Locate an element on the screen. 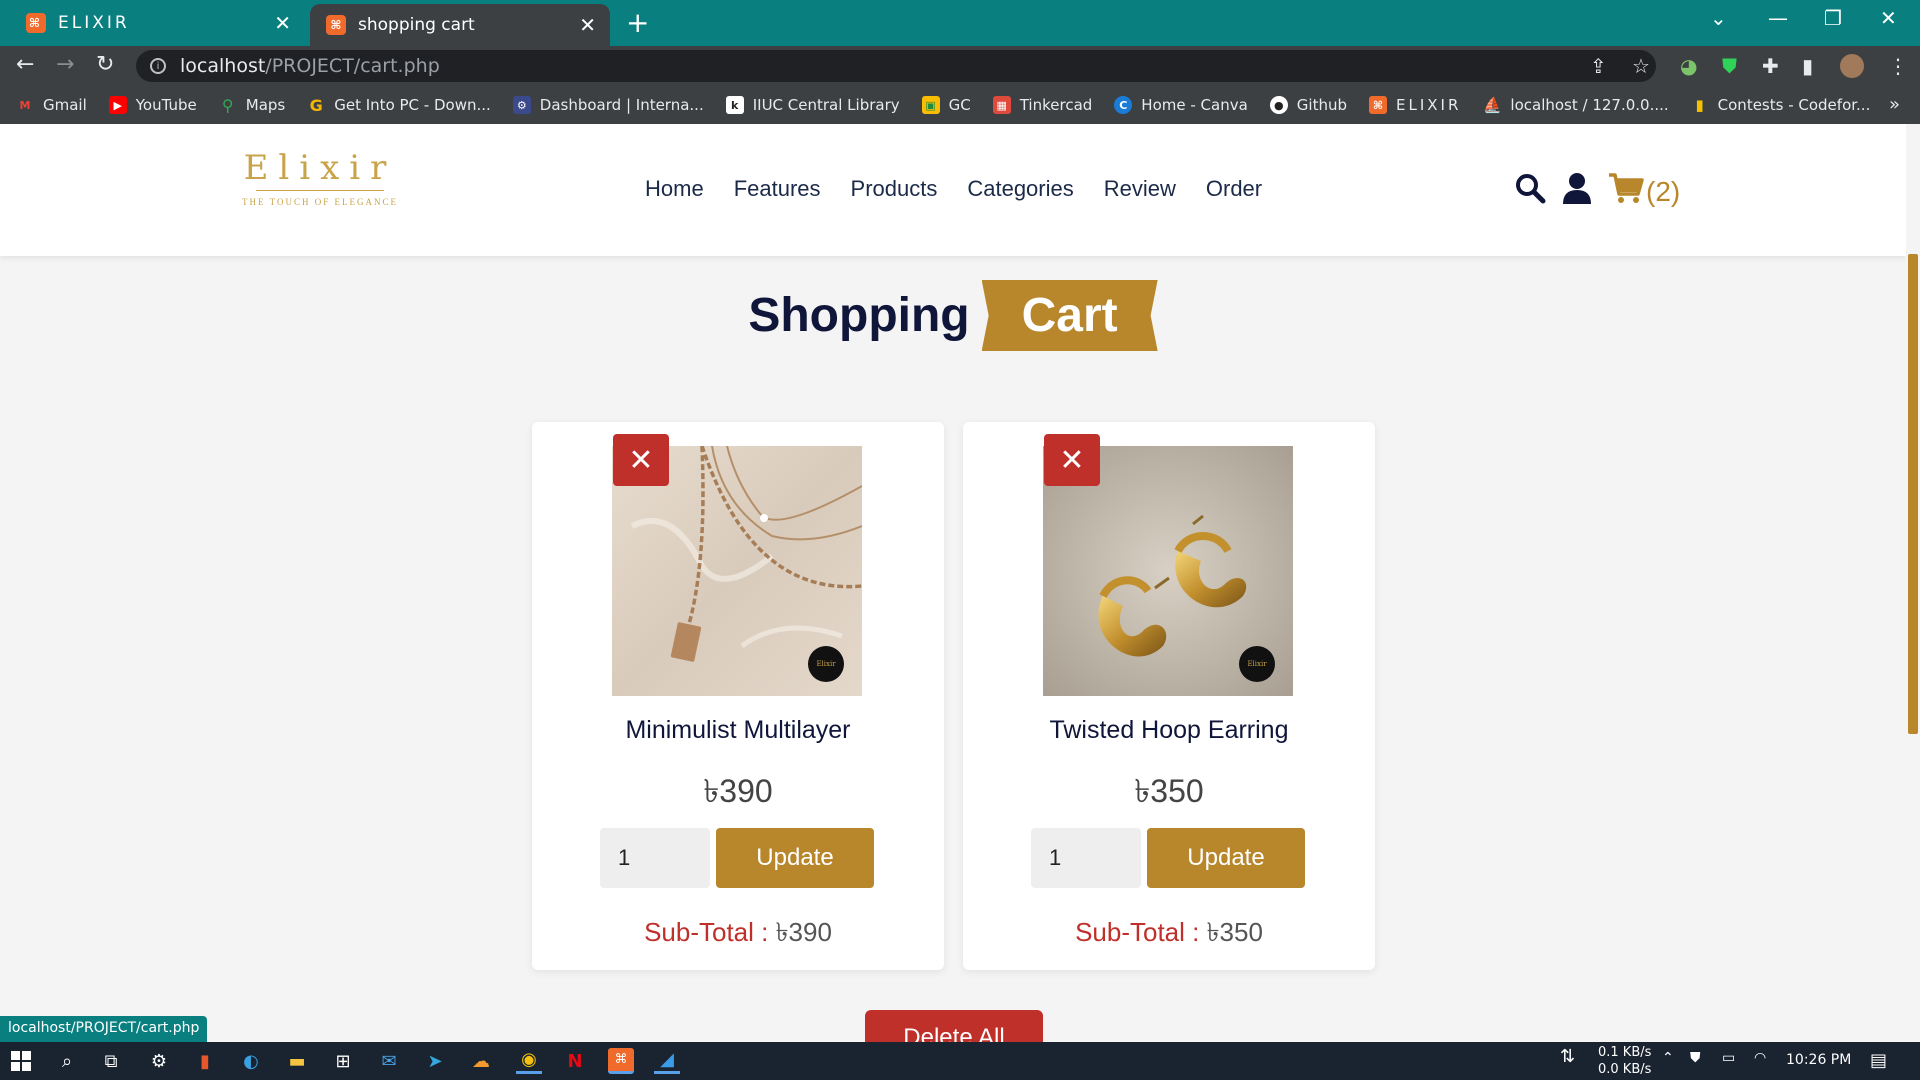  gmail-icon: M is located at coordinates (25, 105).